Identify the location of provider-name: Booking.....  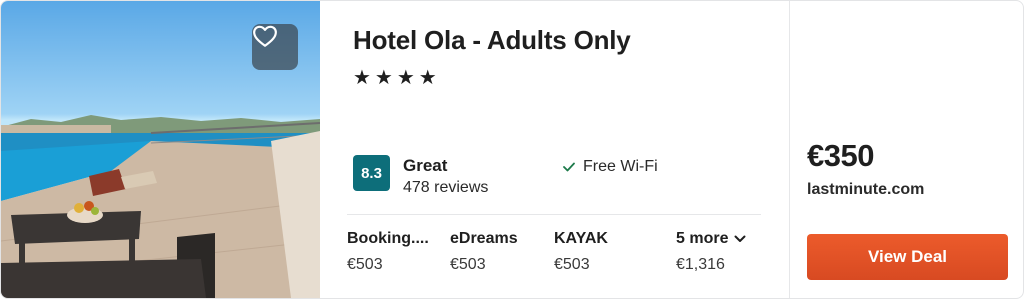
(388, 238).